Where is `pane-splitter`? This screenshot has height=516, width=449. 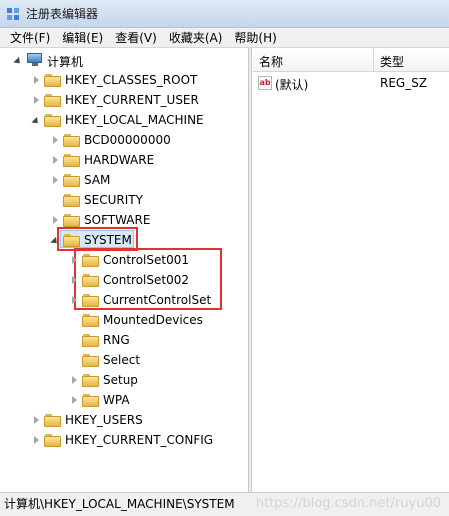 pane-splitter is located at coordinates (250, 270).